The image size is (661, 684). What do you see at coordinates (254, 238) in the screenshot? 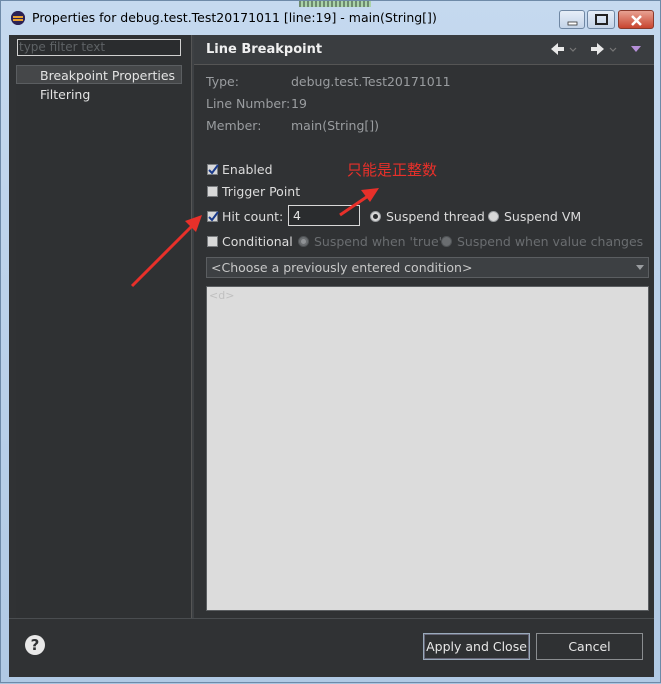
I see `annotation-arrows` at bounding box center [254, 238].